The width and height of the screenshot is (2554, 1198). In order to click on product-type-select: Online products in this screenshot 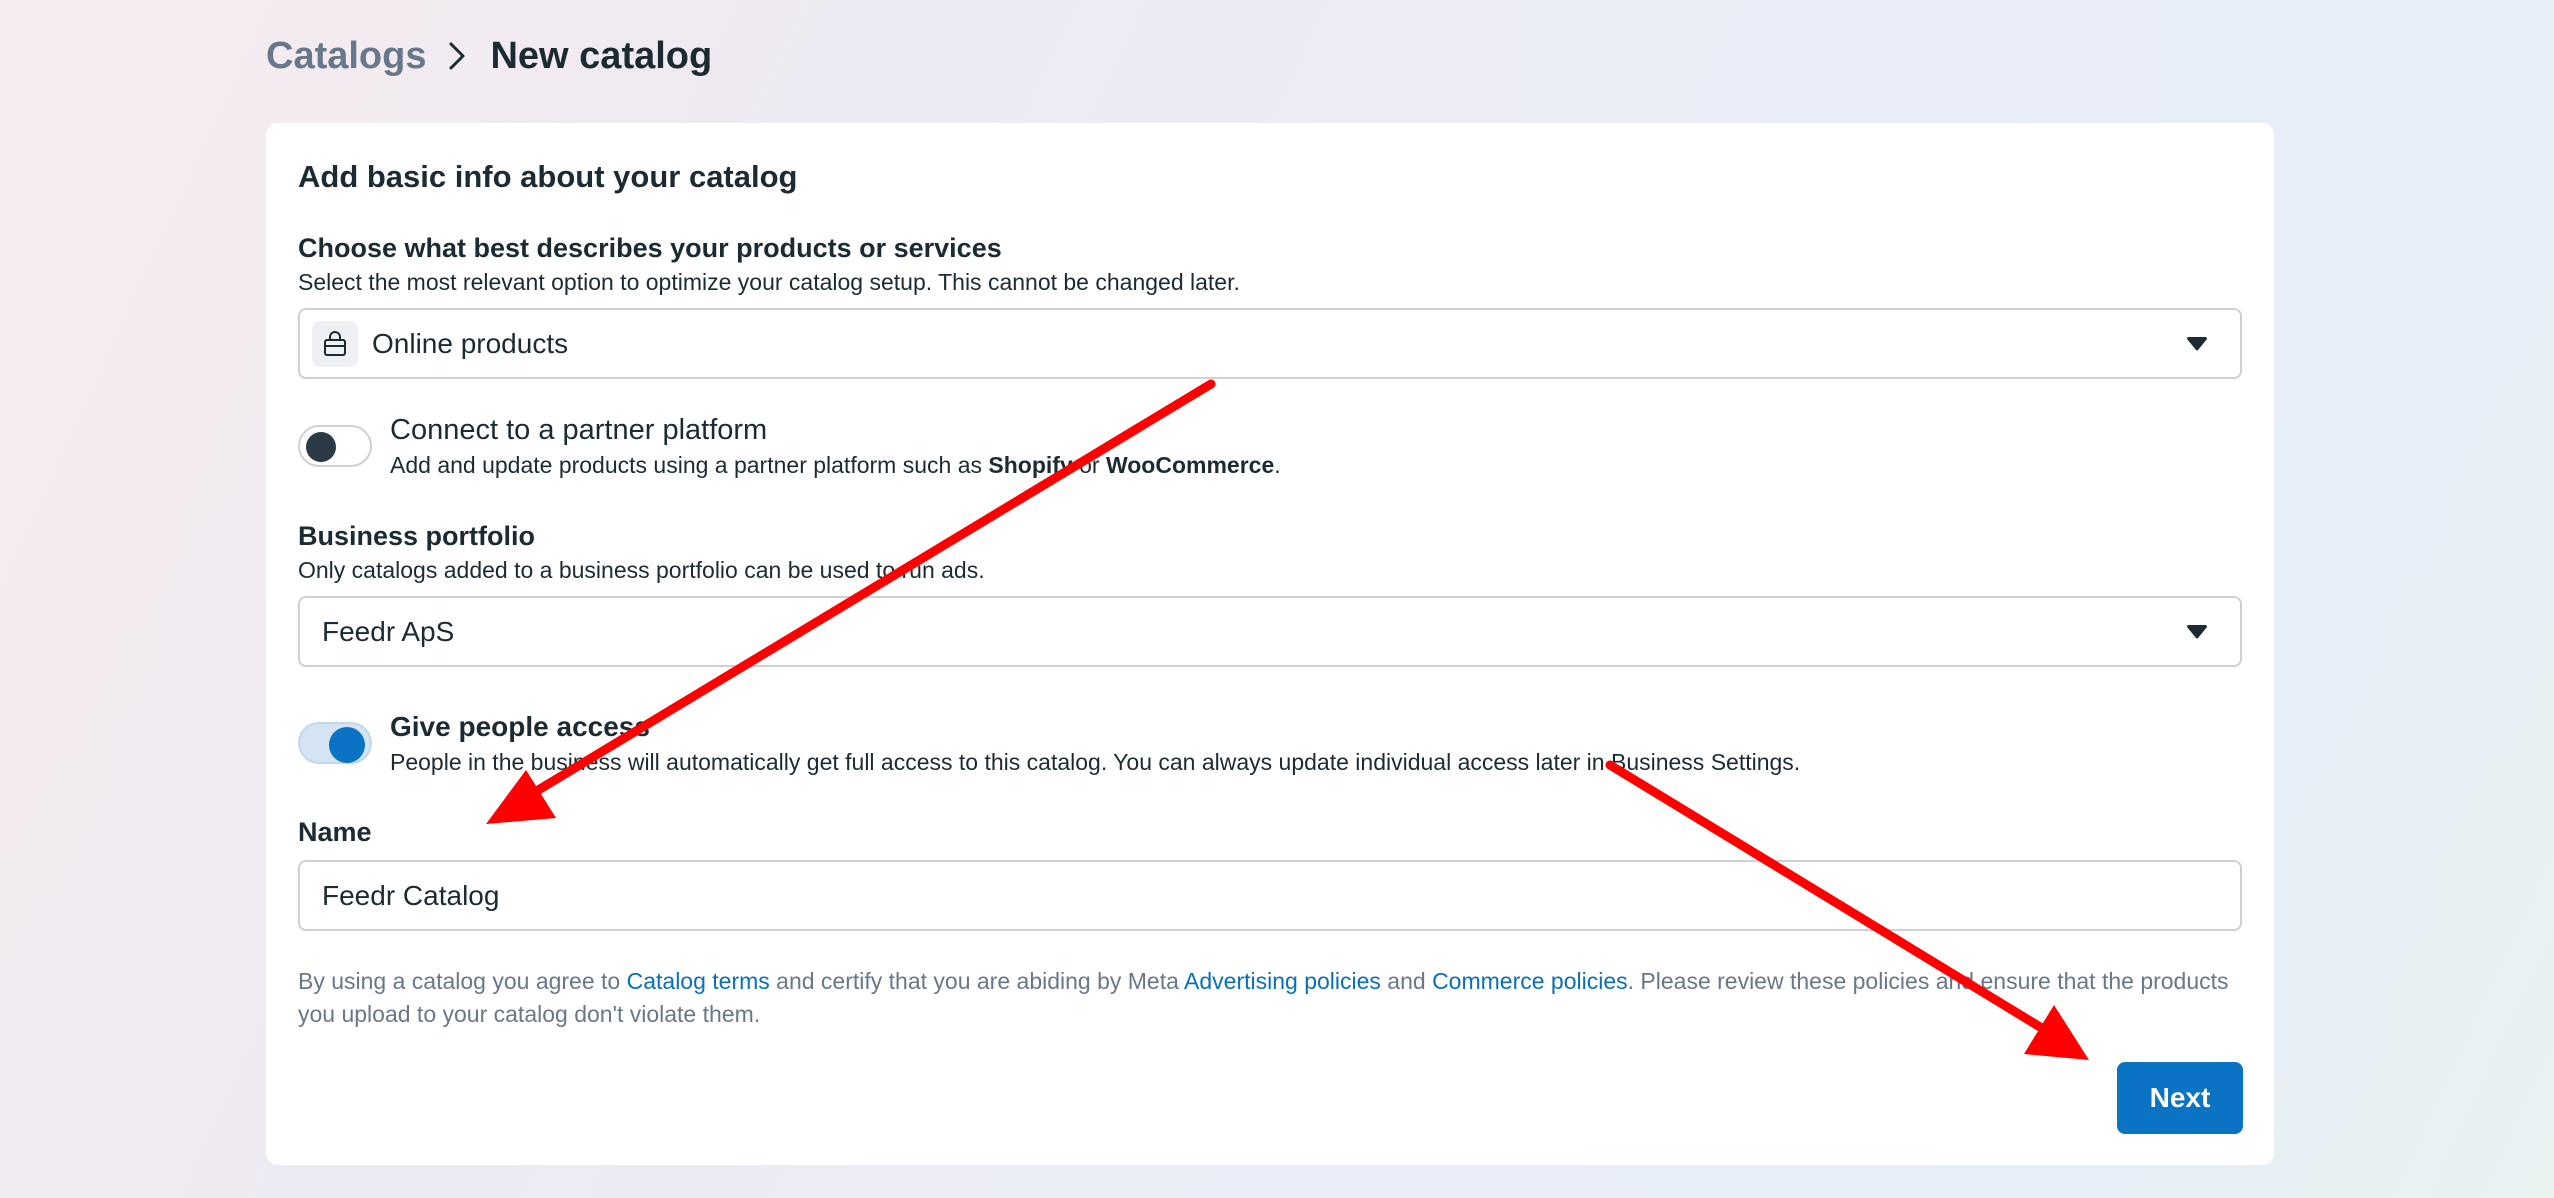, I will do `click(1270, 343)`.